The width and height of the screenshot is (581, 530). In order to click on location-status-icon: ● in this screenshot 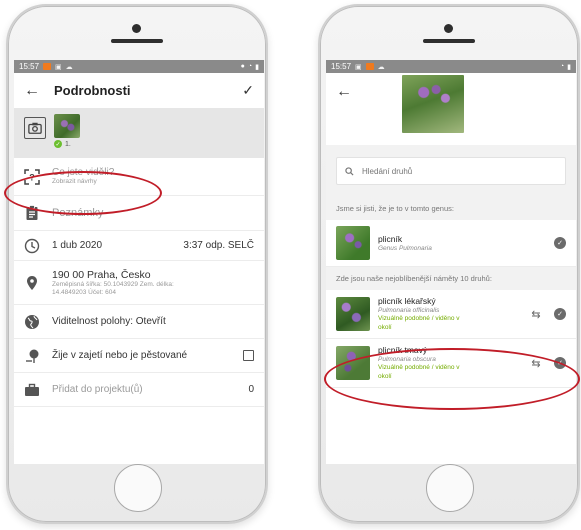, I will do `click(242, 66)`.